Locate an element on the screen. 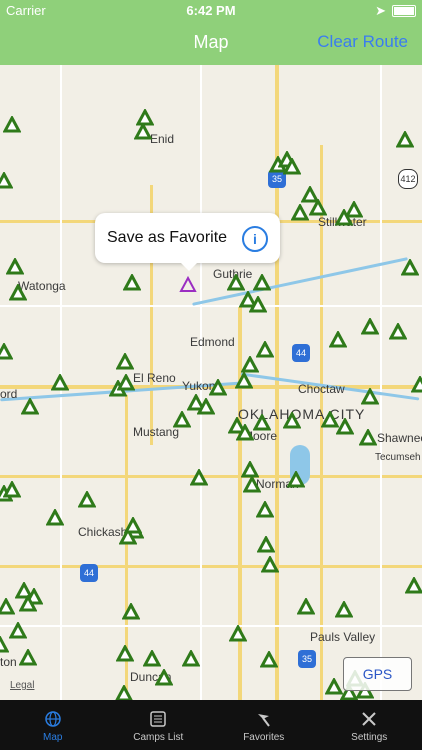 The height and width of the screenshot is (750, 422). list-icon is located at coordinates (158, 719).